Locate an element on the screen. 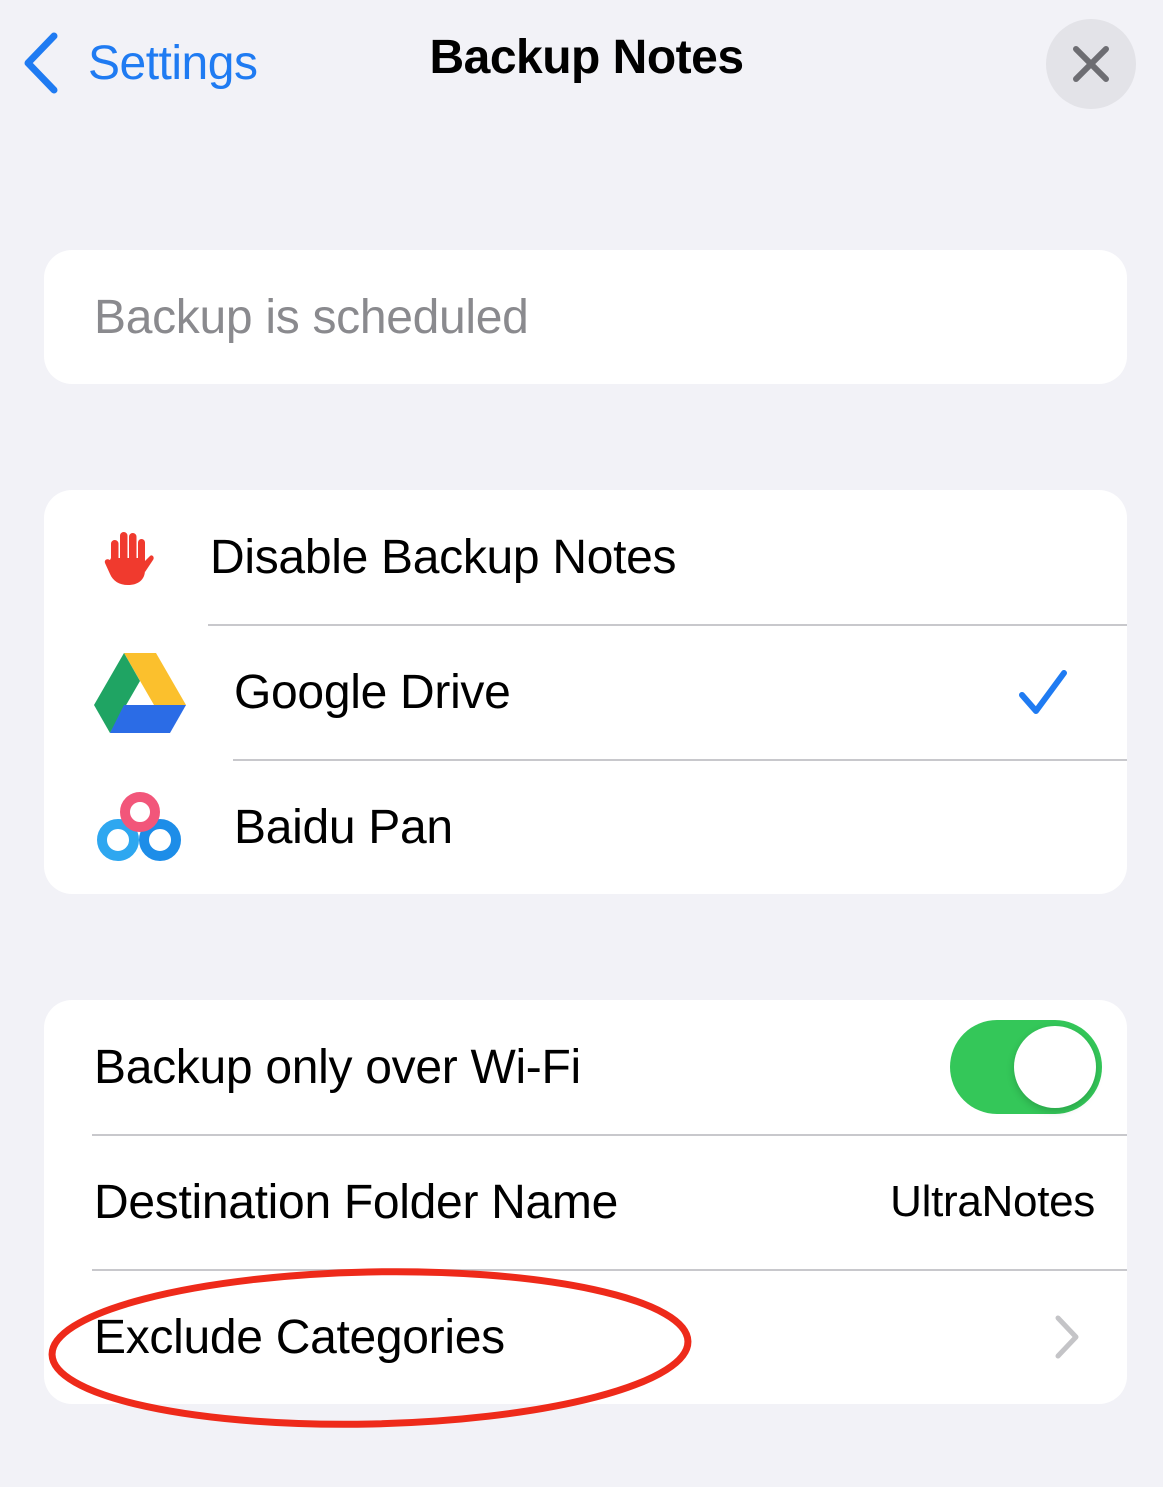 Image resolution: width=1163 pixels, height=1487 pixels. toggle-knob is located at coordinates (1055, 1067).